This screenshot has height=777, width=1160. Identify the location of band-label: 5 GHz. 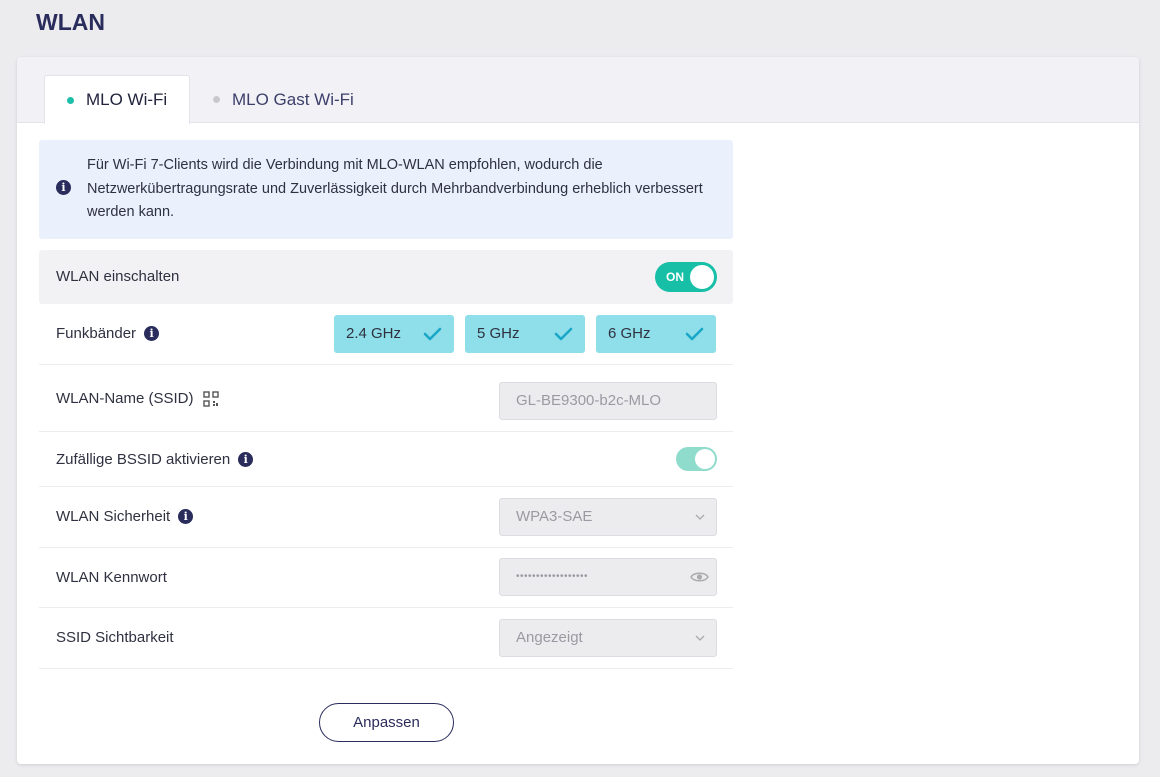
(498, 333).